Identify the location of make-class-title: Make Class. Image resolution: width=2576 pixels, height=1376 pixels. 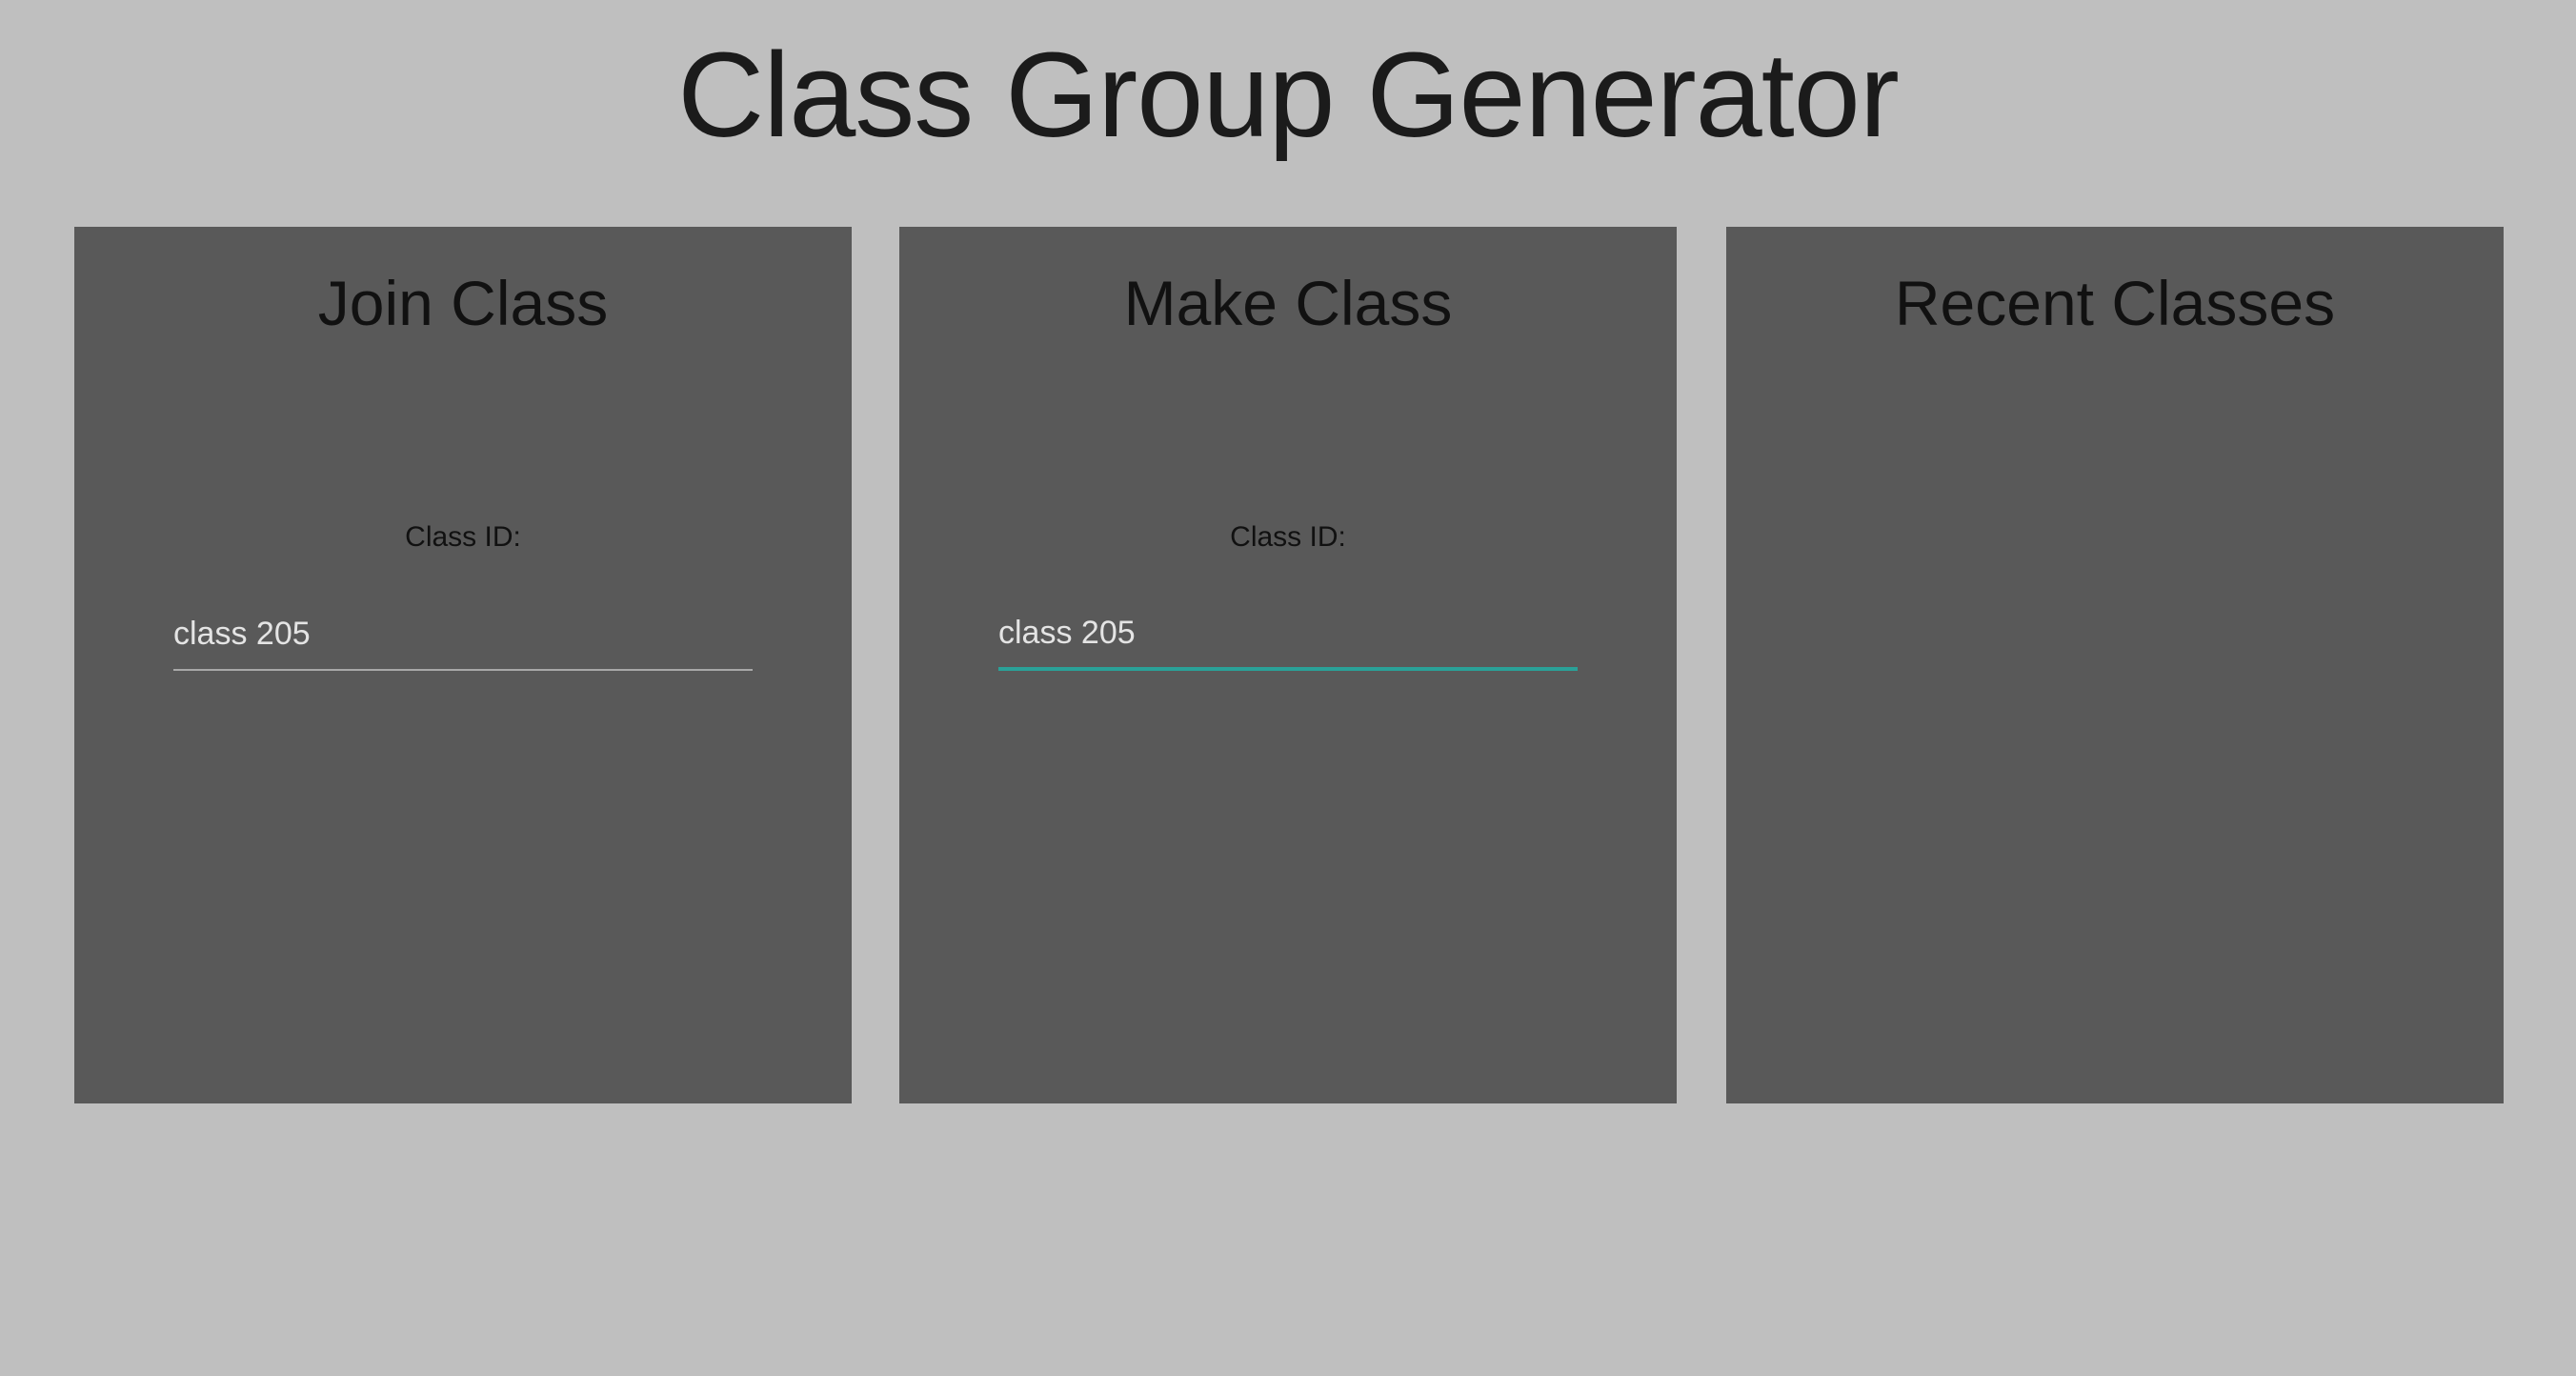
(1288, 303).